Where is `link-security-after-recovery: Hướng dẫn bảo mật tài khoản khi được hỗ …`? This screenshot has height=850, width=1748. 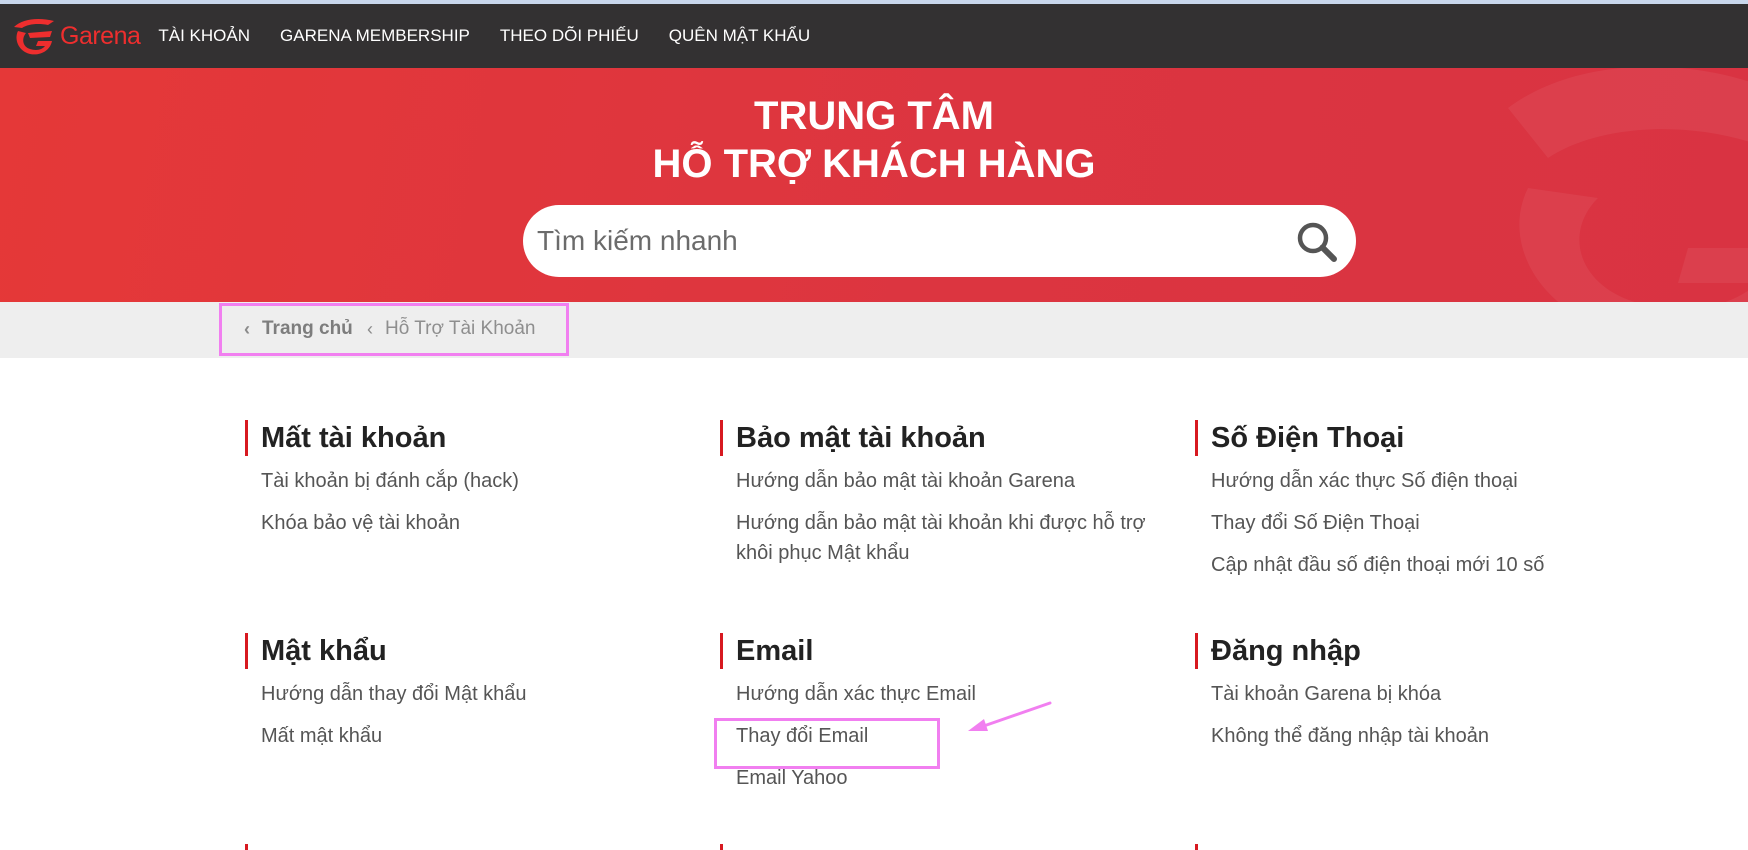
link-security-after-recovery: Hướng dẫn bảo mật tài khoản khi được hỗ … is located at coordinates (948, 538).